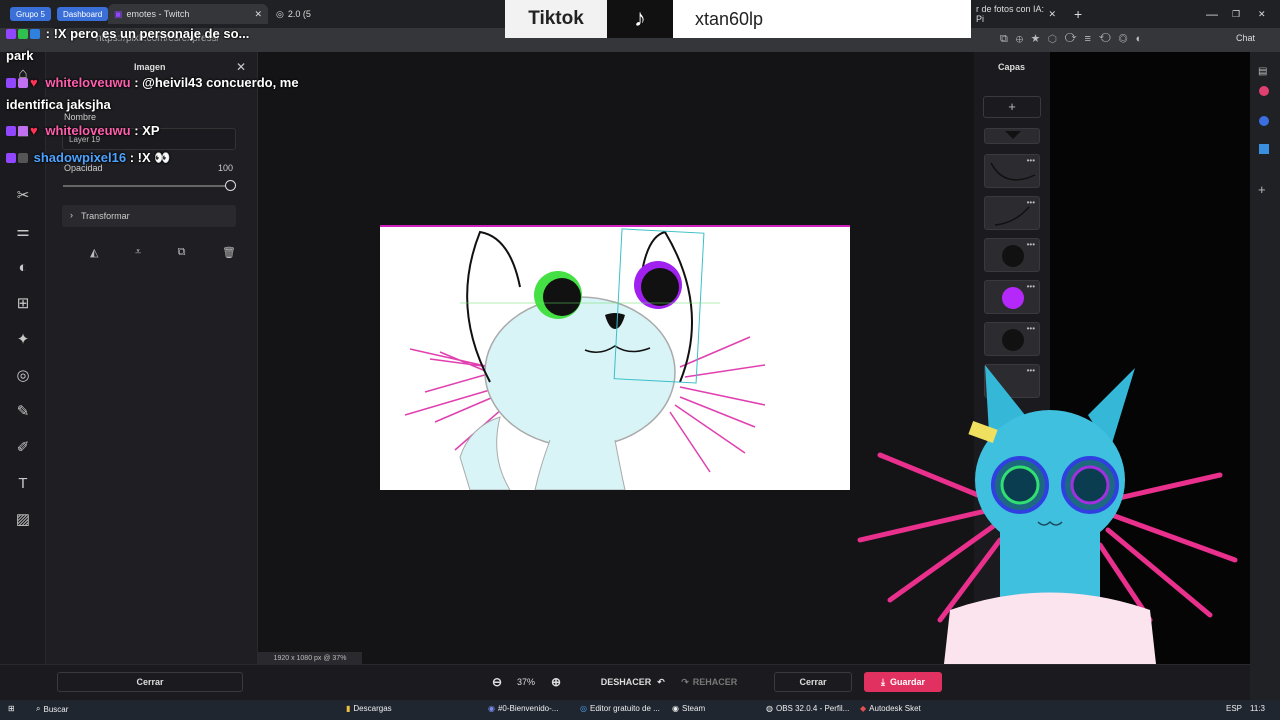 This screenshot has width=1280, height=720. Describe the element at coordinates (1262, 71) in the screenshot. I see `panel-toggle-icon: ▤` at that location.